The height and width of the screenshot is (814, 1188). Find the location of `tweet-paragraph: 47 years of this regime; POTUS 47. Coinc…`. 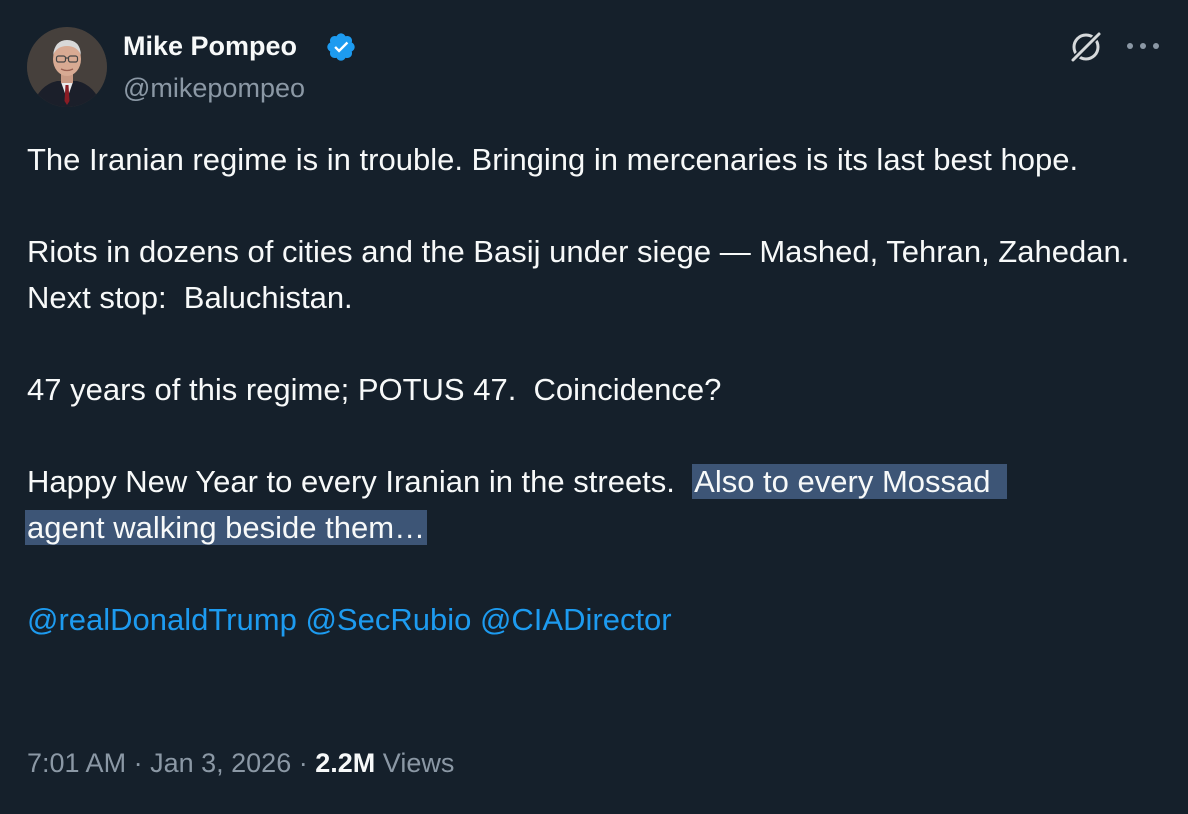

tweet-paragraph: 47 years of this regime; POTUS 47. Coinc… is located at coordinates (374, 389).